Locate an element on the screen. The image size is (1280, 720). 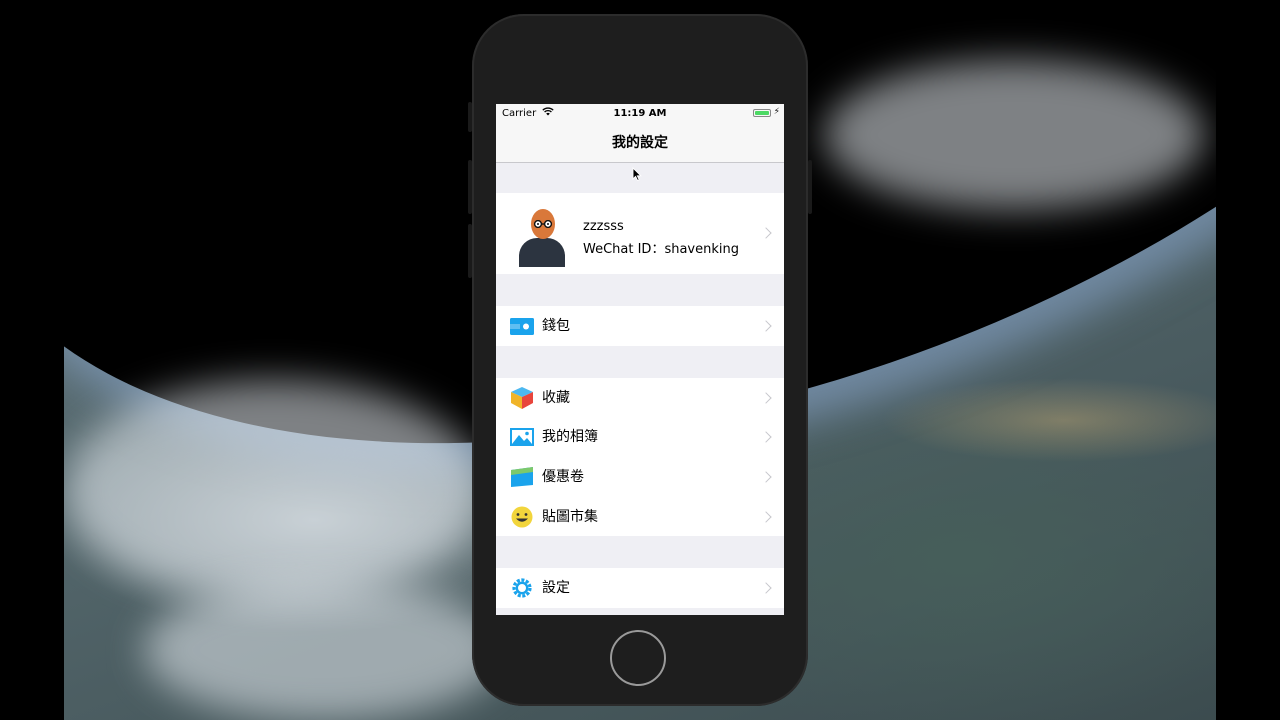
menu-item-favorites: 收藏 is located at coordinates (640, 397).